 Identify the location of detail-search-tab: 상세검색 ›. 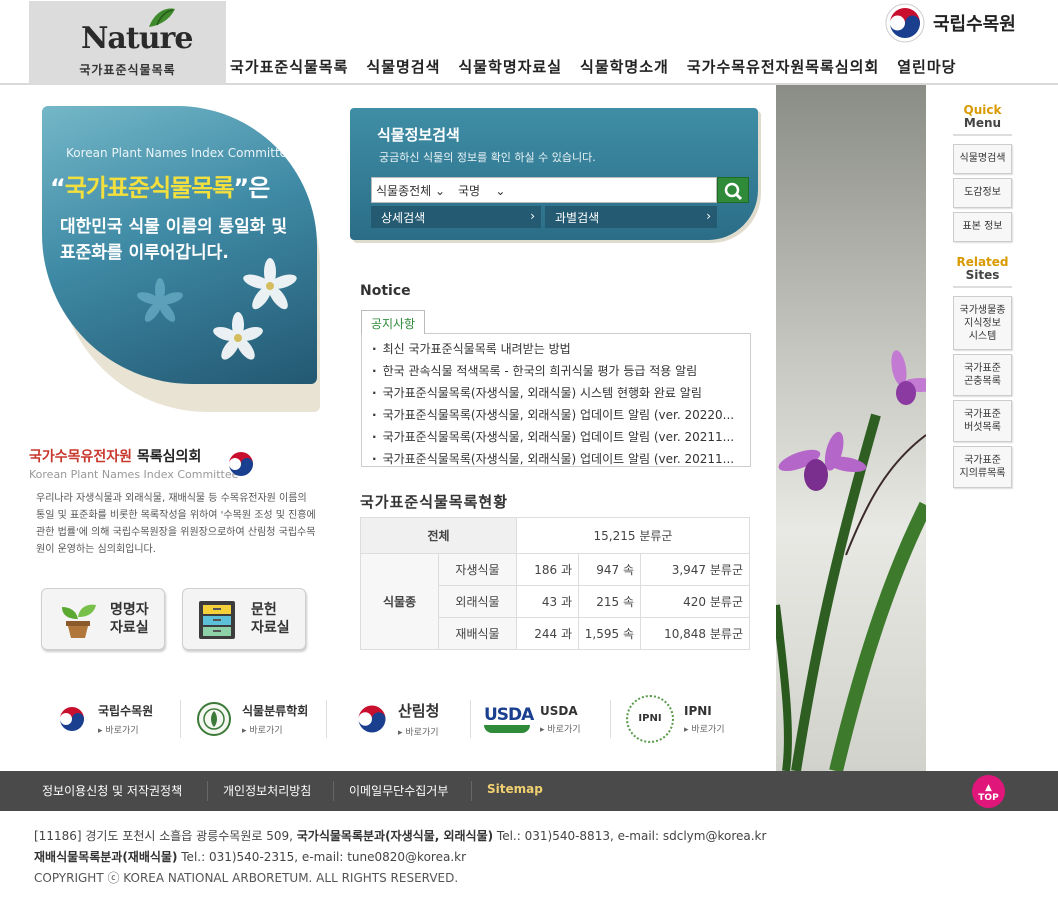
(456, 217).